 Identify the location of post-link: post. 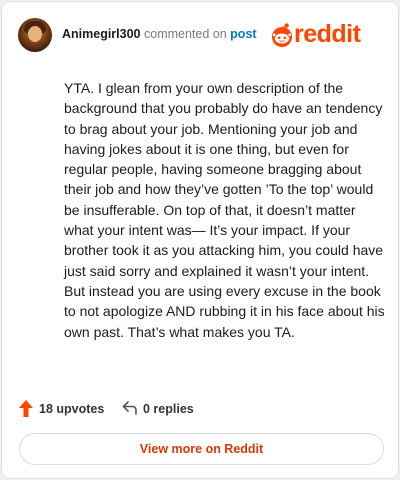
(243, 34).